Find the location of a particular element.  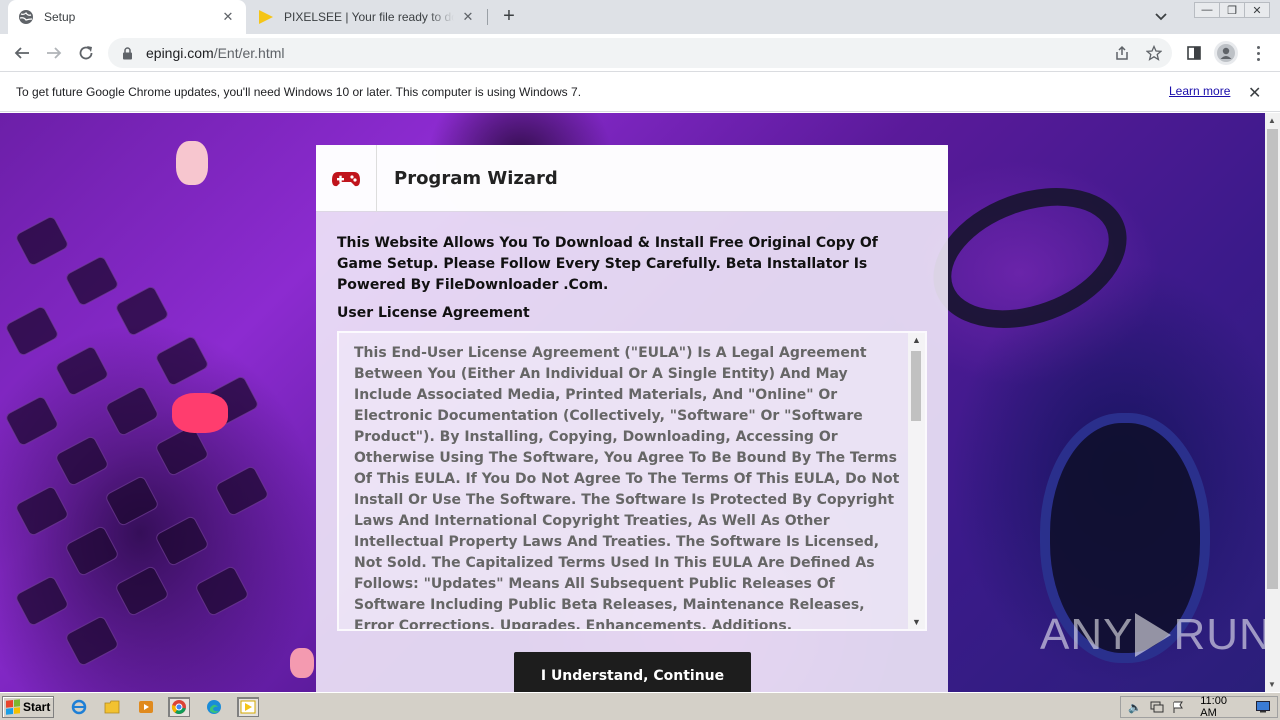

new-tab-button: + is located at coordinates (509, 17).